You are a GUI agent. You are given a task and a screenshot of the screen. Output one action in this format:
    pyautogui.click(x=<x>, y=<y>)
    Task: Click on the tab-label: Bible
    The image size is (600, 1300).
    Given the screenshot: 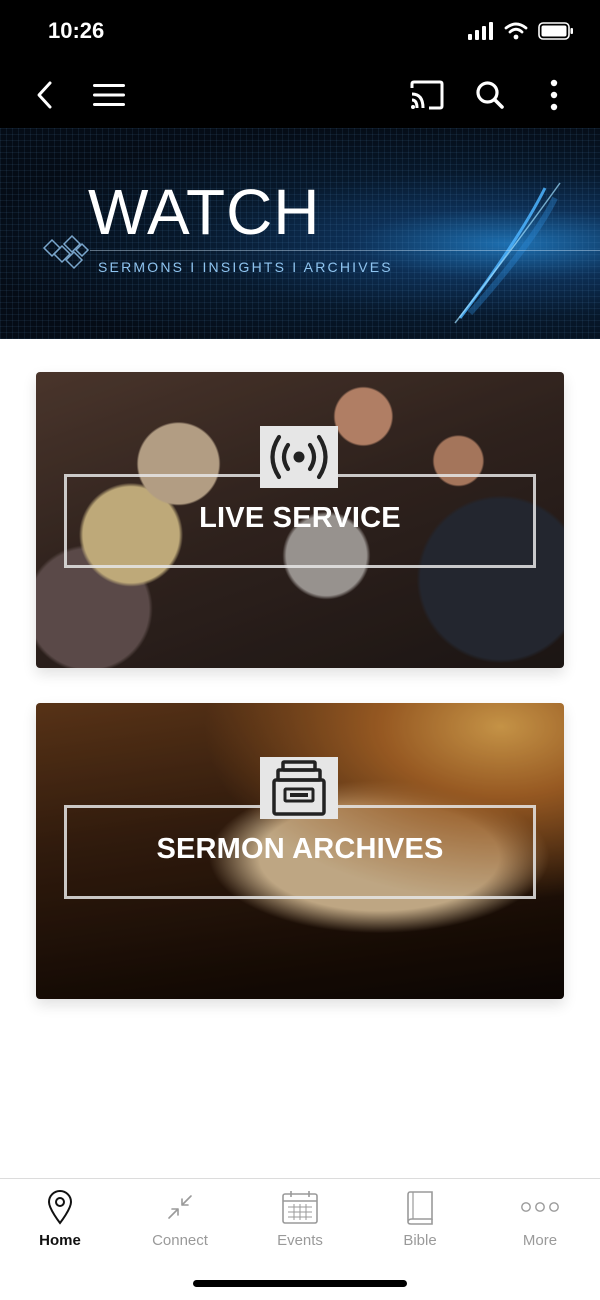 What is the action you would take?
    pyautogui.click(x=420, y=1240)
    